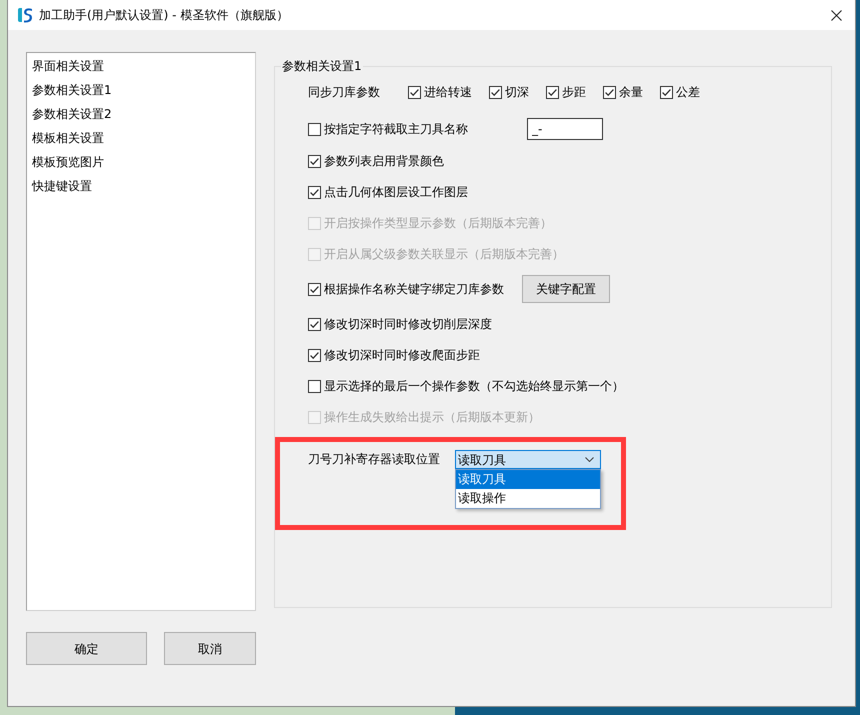 The image size is (860, 715). What do you see at coordinates (396, 192) in the screenshot?
I see `checkbox-label: 点击几何体图层设工作图层` at bounding box center [396, 192].